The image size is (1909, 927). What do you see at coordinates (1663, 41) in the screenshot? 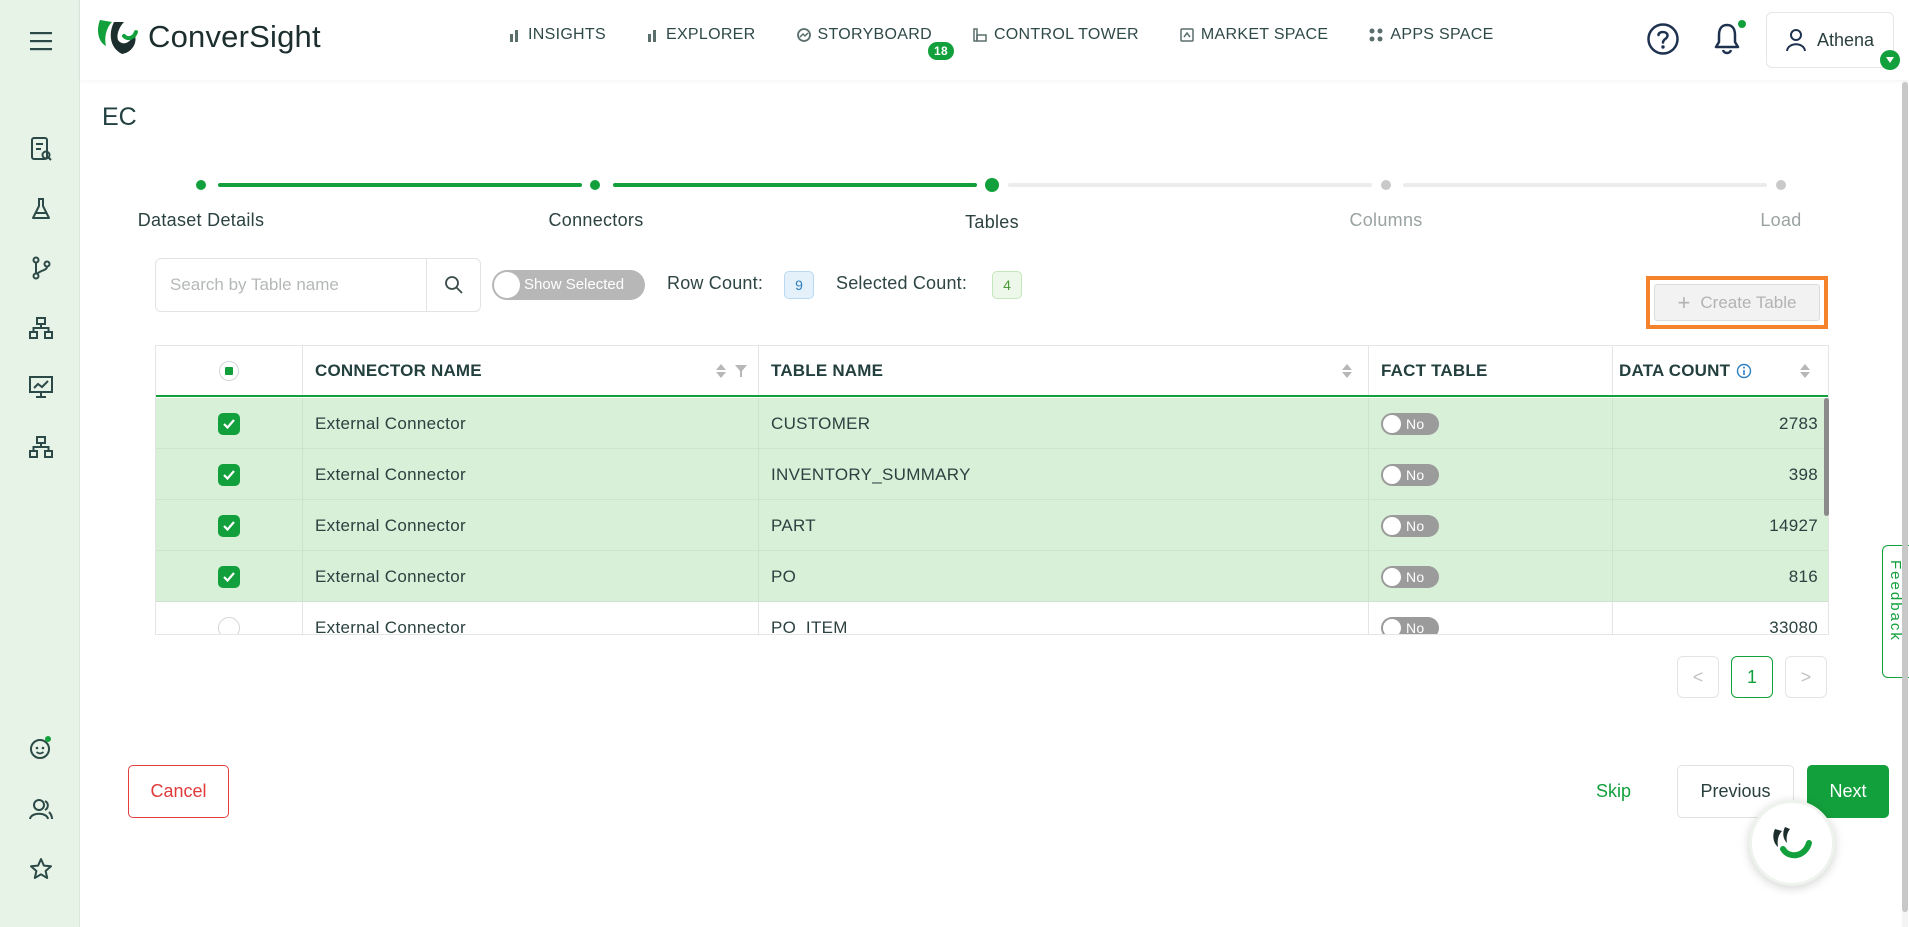
I see `help-icon` at bounding box center [1663, 41].